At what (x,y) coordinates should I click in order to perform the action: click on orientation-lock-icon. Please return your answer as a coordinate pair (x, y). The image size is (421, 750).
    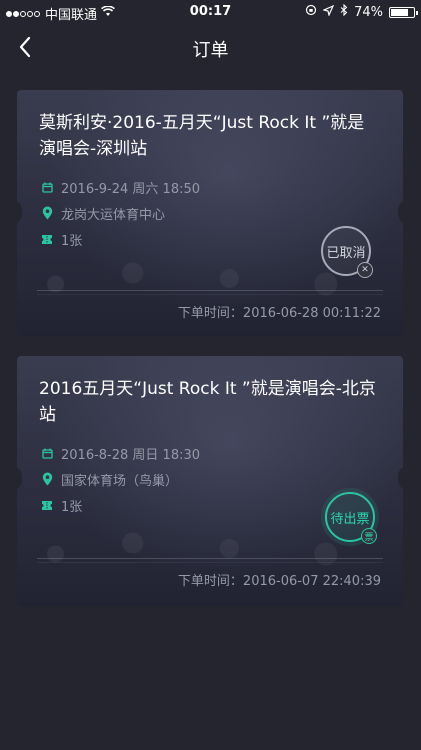
    Looking at the image, I should click on (311, 12).